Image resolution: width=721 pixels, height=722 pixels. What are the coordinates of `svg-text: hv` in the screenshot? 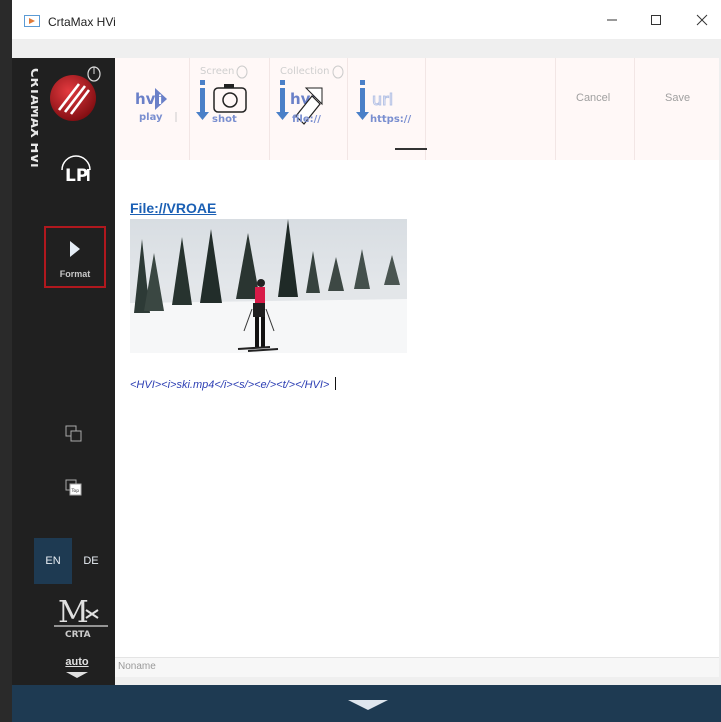 It's located at (145, 99).